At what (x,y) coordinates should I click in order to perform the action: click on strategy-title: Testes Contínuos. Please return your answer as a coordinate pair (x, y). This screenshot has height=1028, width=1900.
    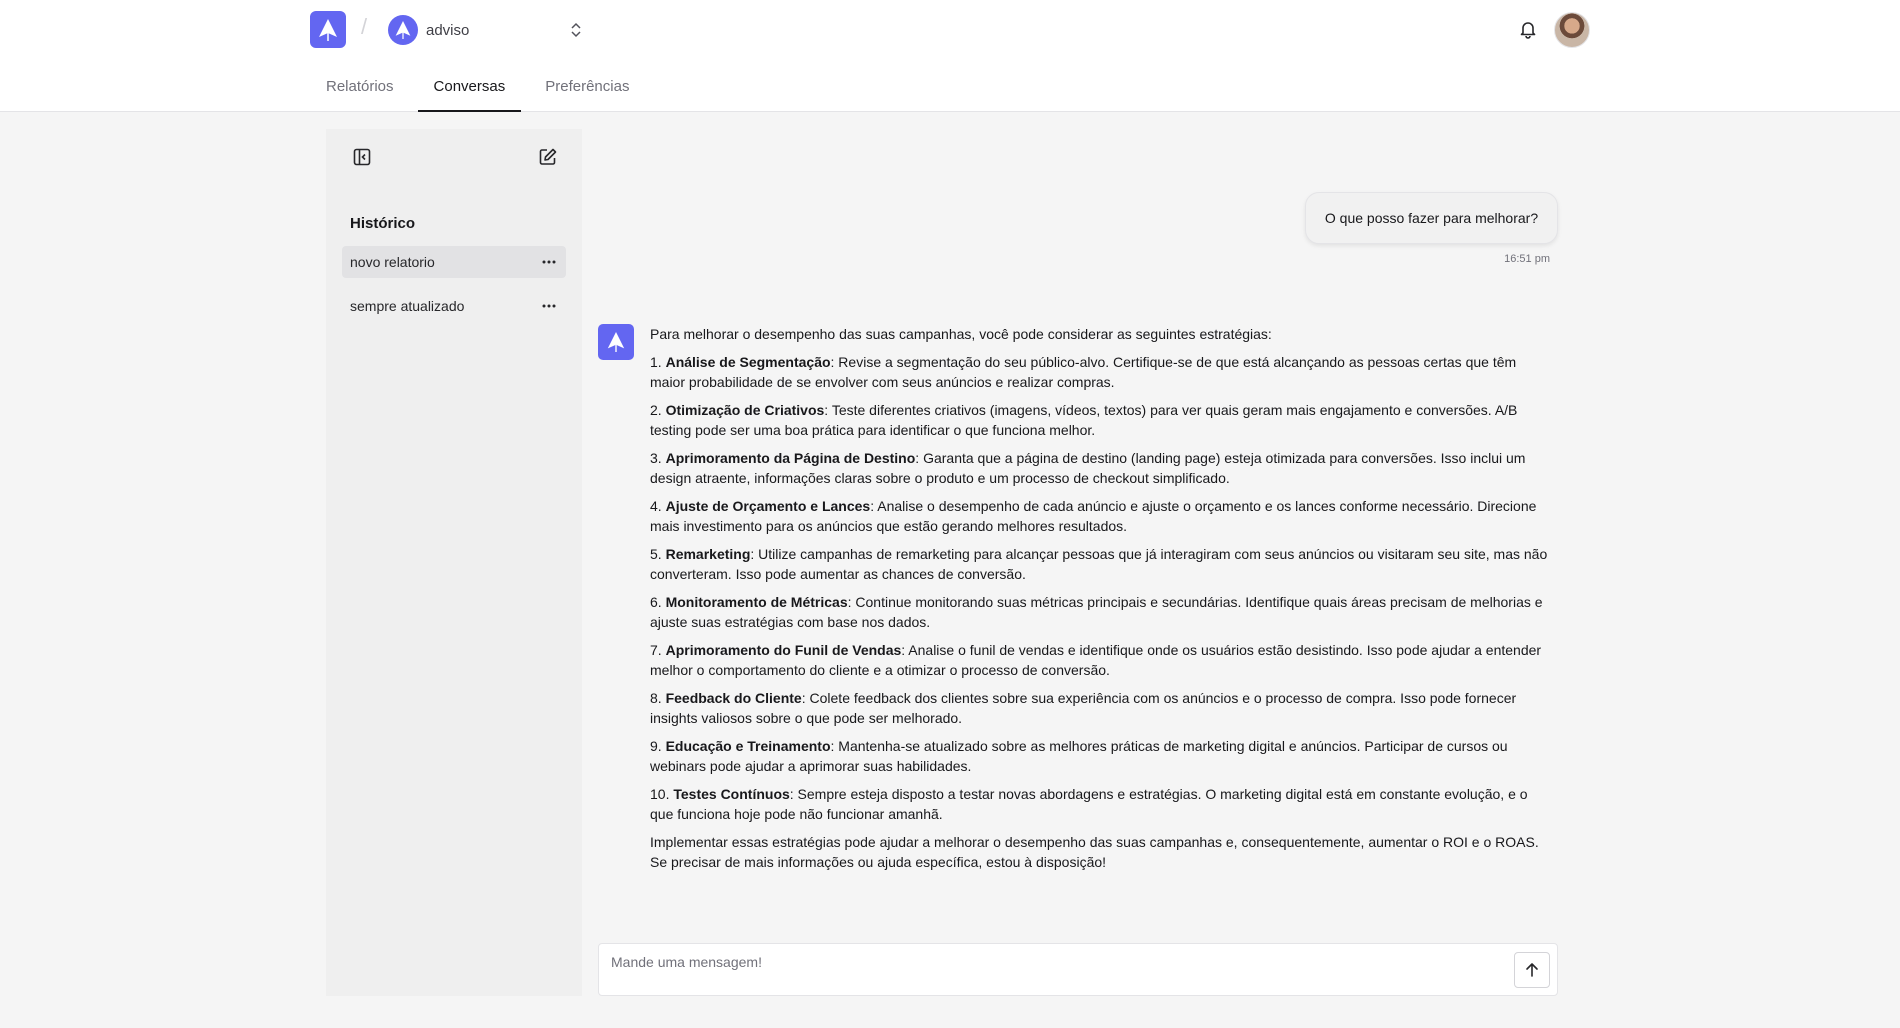
    Looking at the image, I should click on (731, 794).